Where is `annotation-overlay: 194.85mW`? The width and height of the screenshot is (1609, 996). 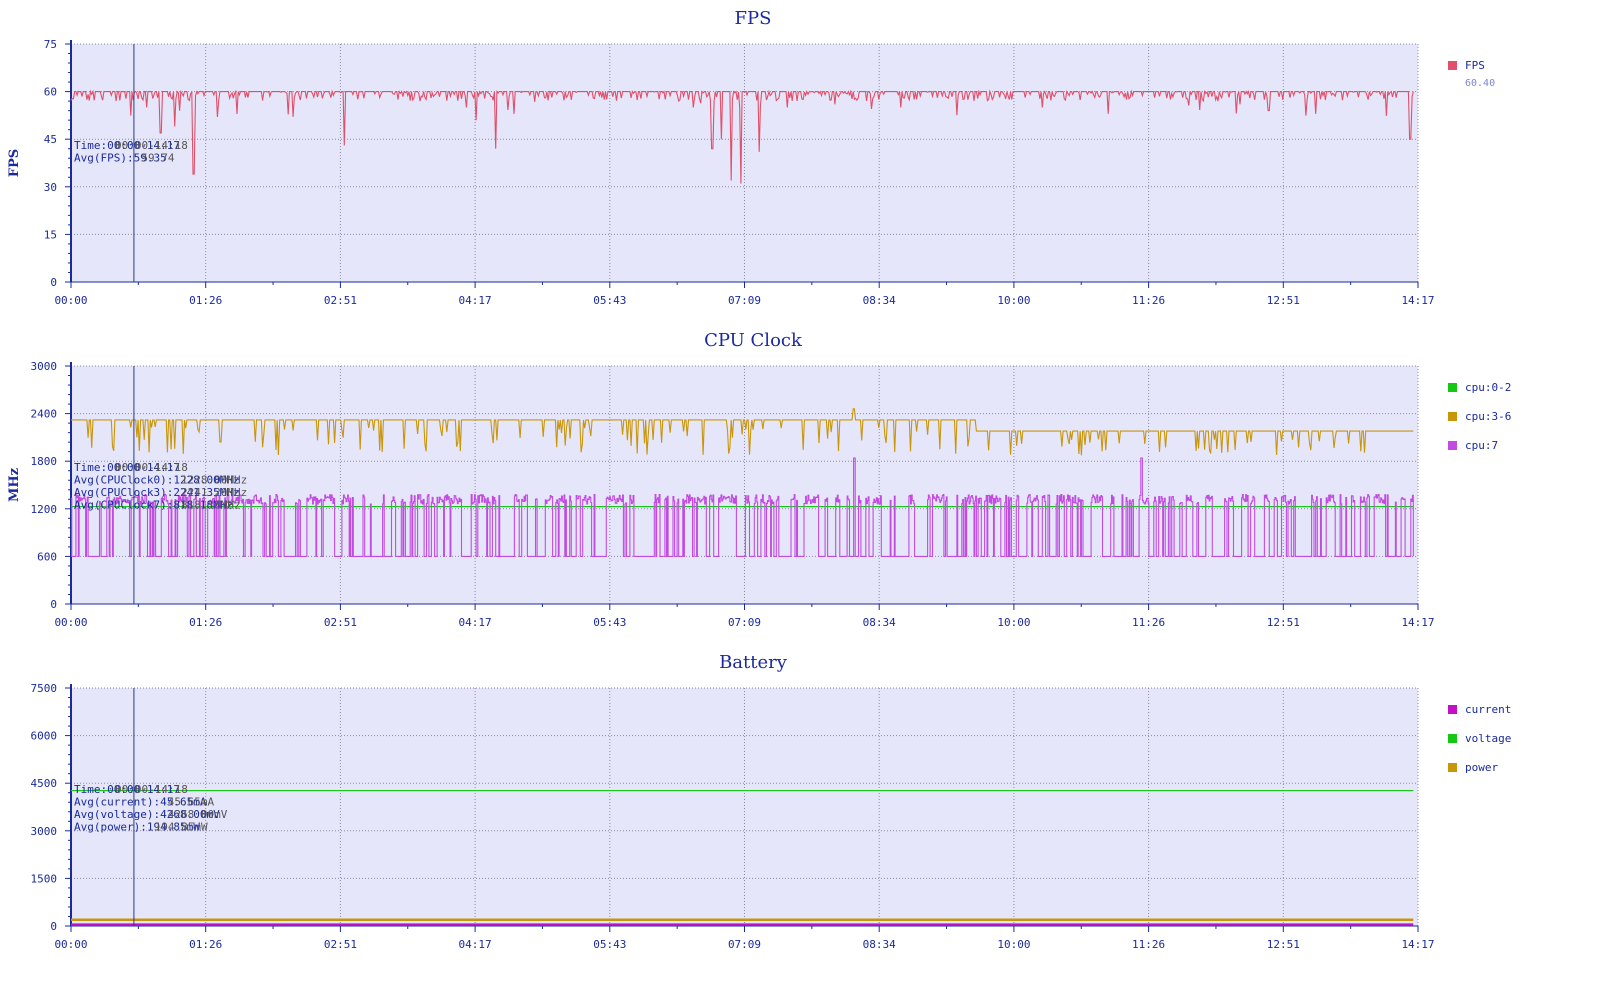 annotation-overlay: 194.85mW is located at coordinates (181, 827).